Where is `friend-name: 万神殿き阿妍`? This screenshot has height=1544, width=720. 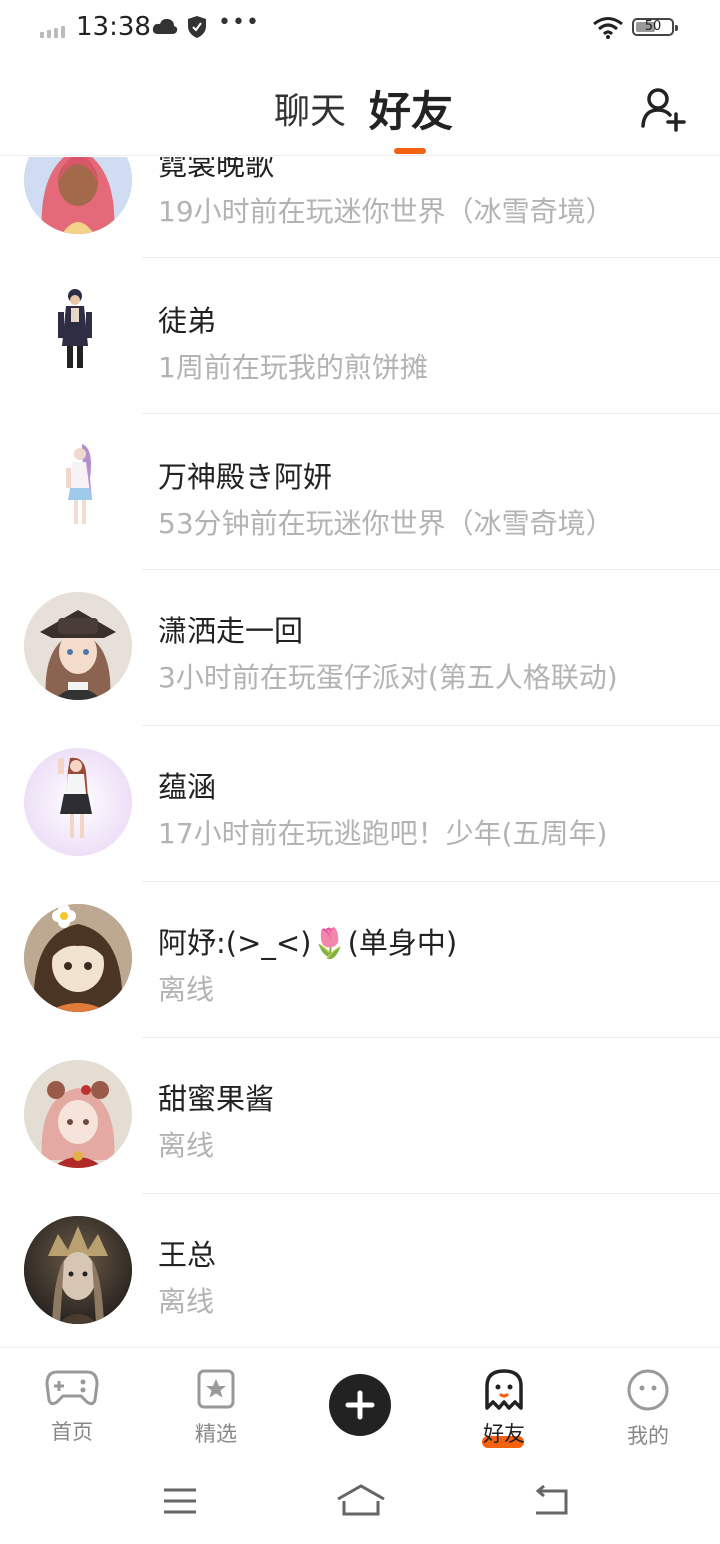
friend-name: 万神殿き阿妍 is located at coordinates (245, 477).